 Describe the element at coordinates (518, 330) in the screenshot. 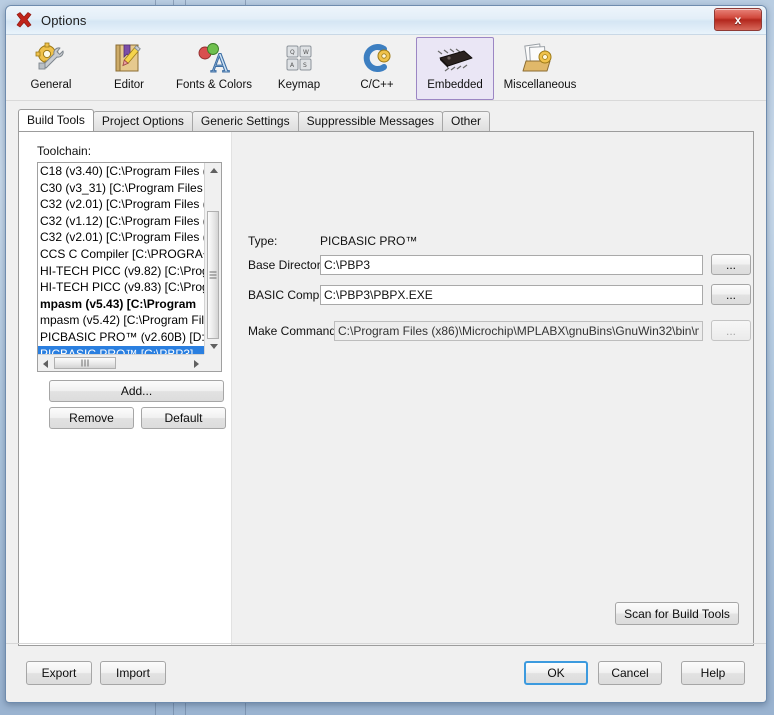

I see `make-command-input` at that location.